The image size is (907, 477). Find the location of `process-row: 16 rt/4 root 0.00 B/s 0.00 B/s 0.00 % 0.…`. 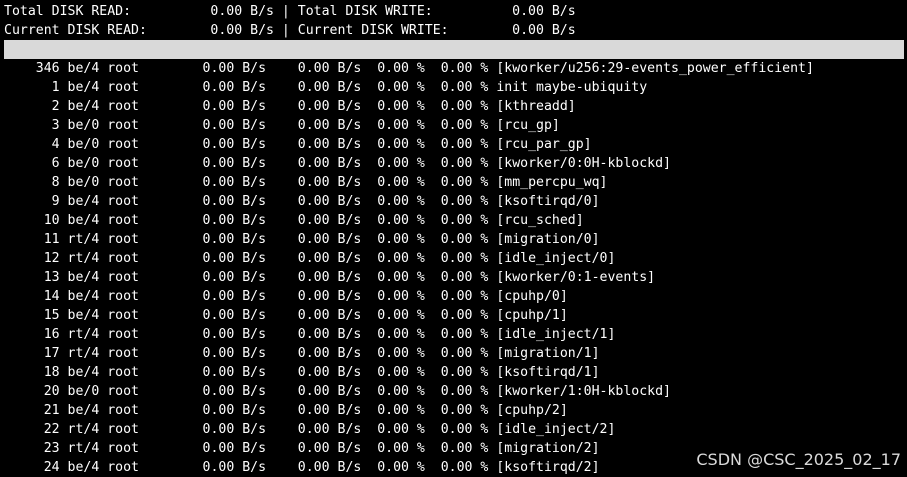

process-row: 16 rt/4 root 0.00 B/s 0.00 B/s 0.00 % 0.… is located at coordinates (454, 334).